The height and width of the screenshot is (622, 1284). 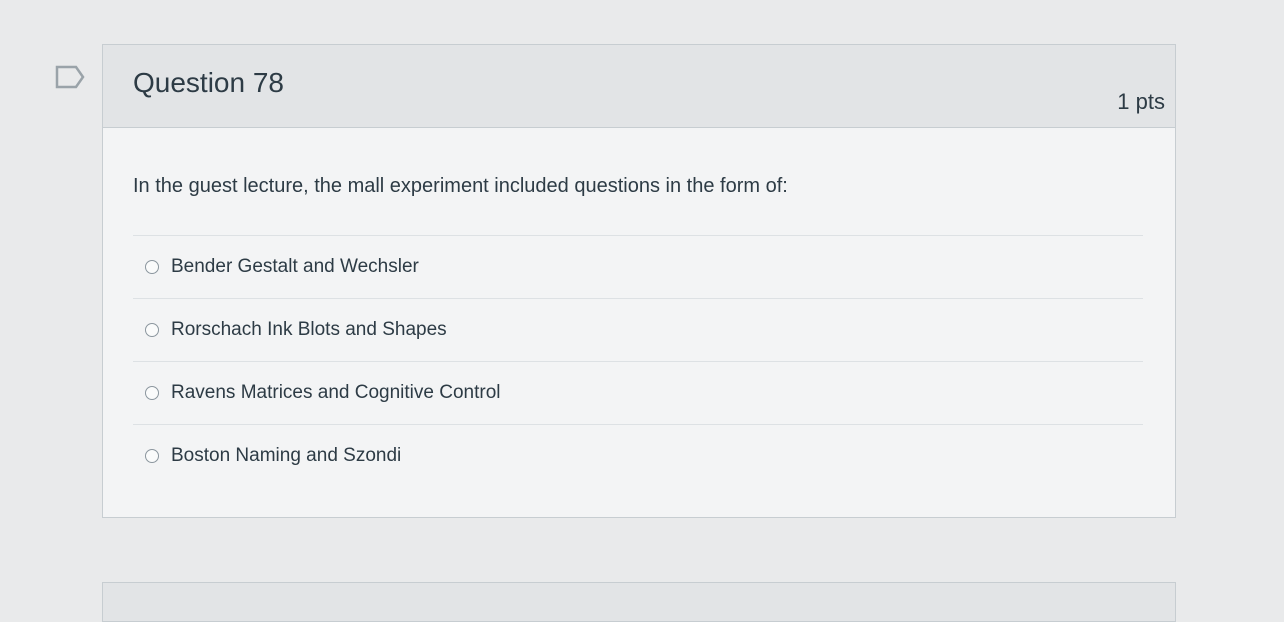 What do you see at coordinates (208, 82) in the screenshot?
I see `question-title: Question 78` at bounding box center [208, 82].